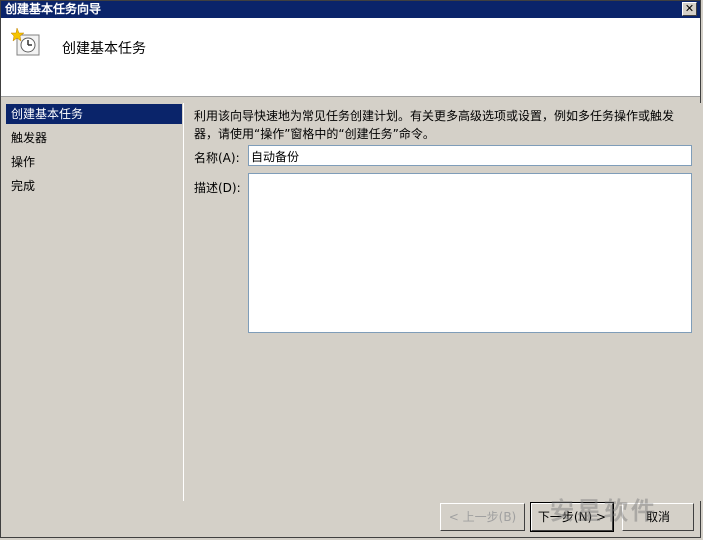 This screenshot has width=703, height=540. Describe the element at coordinates (94, 114) in the screenshot. I see `nav-item-create-basic-task: 创建基本任务` at that location.